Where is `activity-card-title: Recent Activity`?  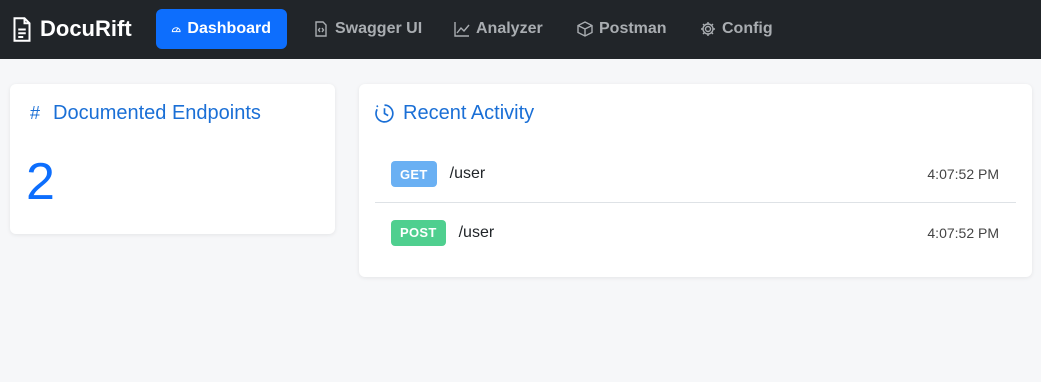
activity-card-title: Recent Activity is located at coordinates (454, 113).